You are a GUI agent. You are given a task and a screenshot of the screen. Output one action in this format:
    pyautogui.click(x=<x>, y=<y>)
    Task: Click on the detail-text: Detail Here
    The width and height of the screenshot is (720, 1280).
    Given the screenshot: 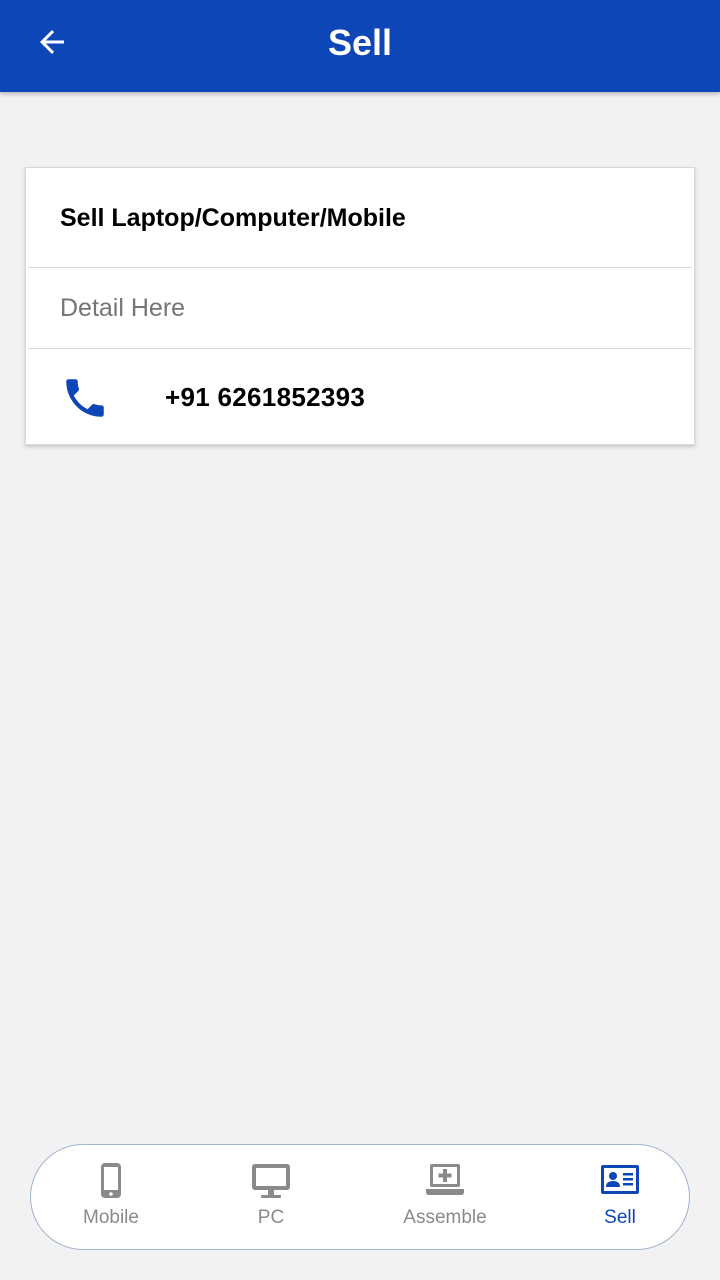 What is the action you would take?
    pyautogui.click(x=123, y=308)
    